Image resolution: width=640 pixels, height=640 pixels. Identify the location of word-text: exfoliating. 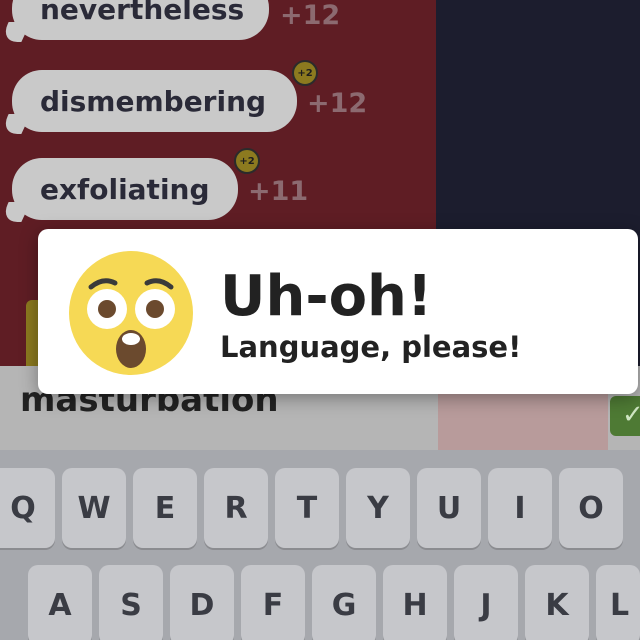
(125, 189).